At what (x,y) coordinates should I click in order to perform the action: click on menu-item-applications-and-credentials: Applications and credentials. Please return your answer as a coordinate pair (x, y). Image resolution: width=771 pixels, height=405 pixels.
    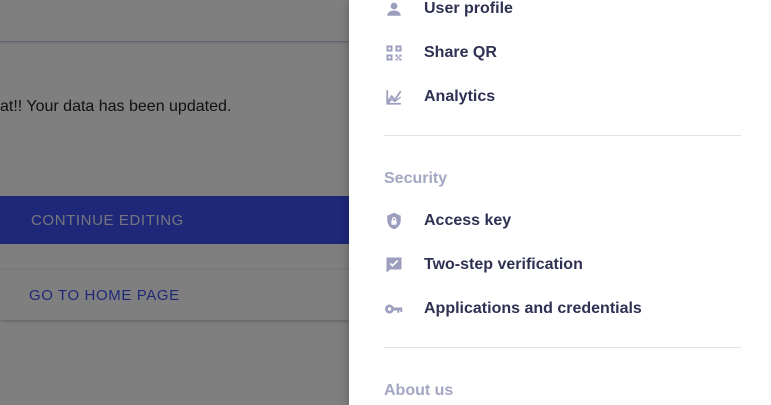
    Looking at the image, I should click on (513, 309).